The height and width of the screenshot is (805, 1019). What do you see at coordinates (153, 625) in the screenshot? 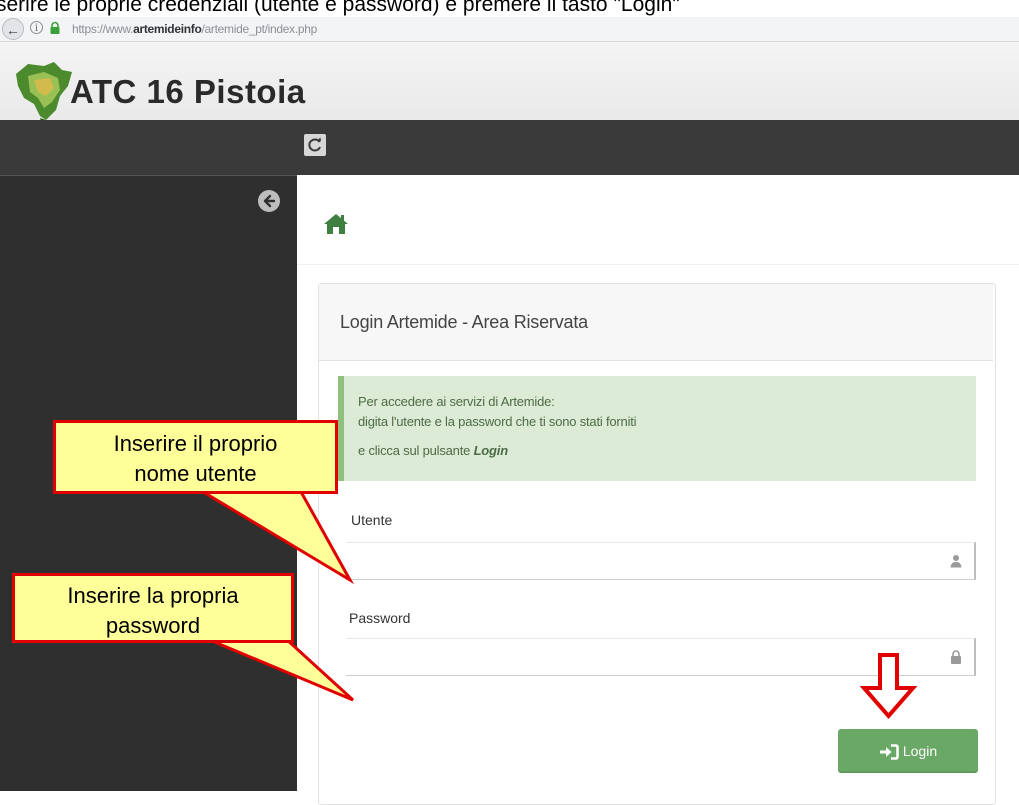
I see `password-callout-line-2: password` at bounding box center [153, 625].